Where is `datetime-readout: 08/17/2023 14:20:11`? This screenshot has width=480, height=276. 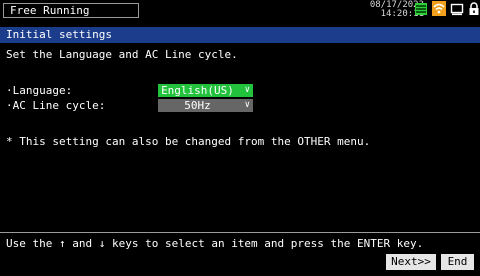
datetime-readout: 08/17/2023 14:20:11 is located at coordinates (384, 10).